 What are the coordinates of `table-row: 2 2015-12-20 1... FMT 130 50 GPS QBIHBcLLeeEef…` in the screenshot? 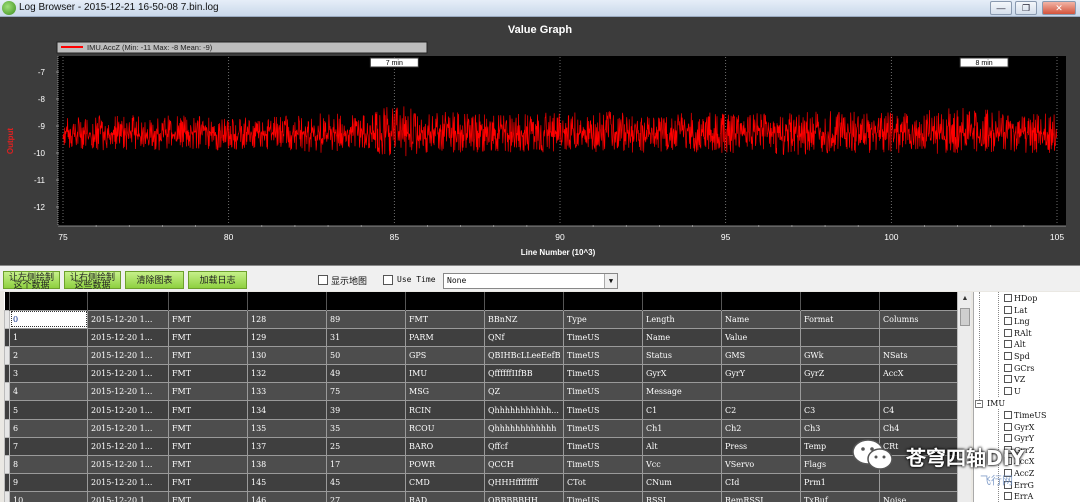 It's located at (480, 355).